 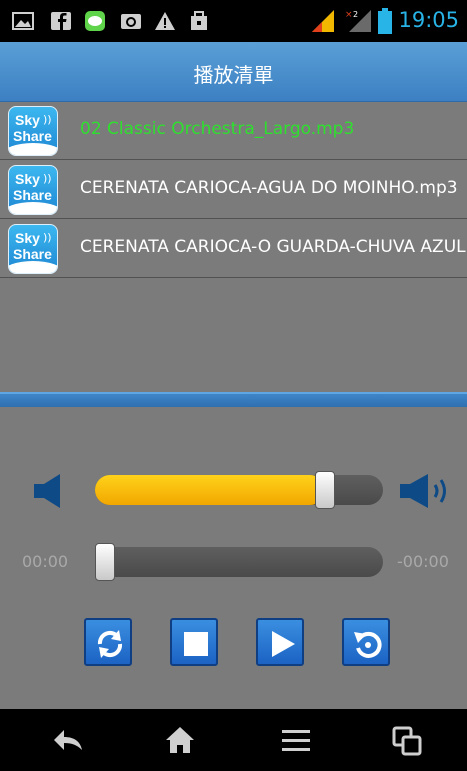 I want to click on track-name: CERENATA CARIOCA-O GUARDA-CHUVA AZUL.mp3, so click(x=273, y=247).